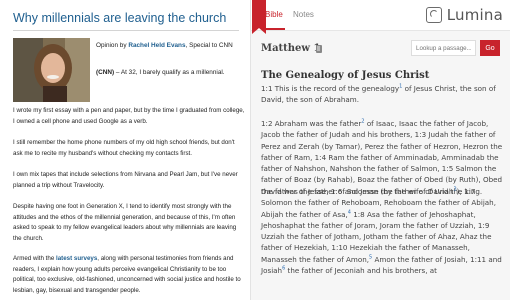 This screenshot has height=300, width=510. I want to click on author-link: Rachel Held Evans, so click(156, 45).